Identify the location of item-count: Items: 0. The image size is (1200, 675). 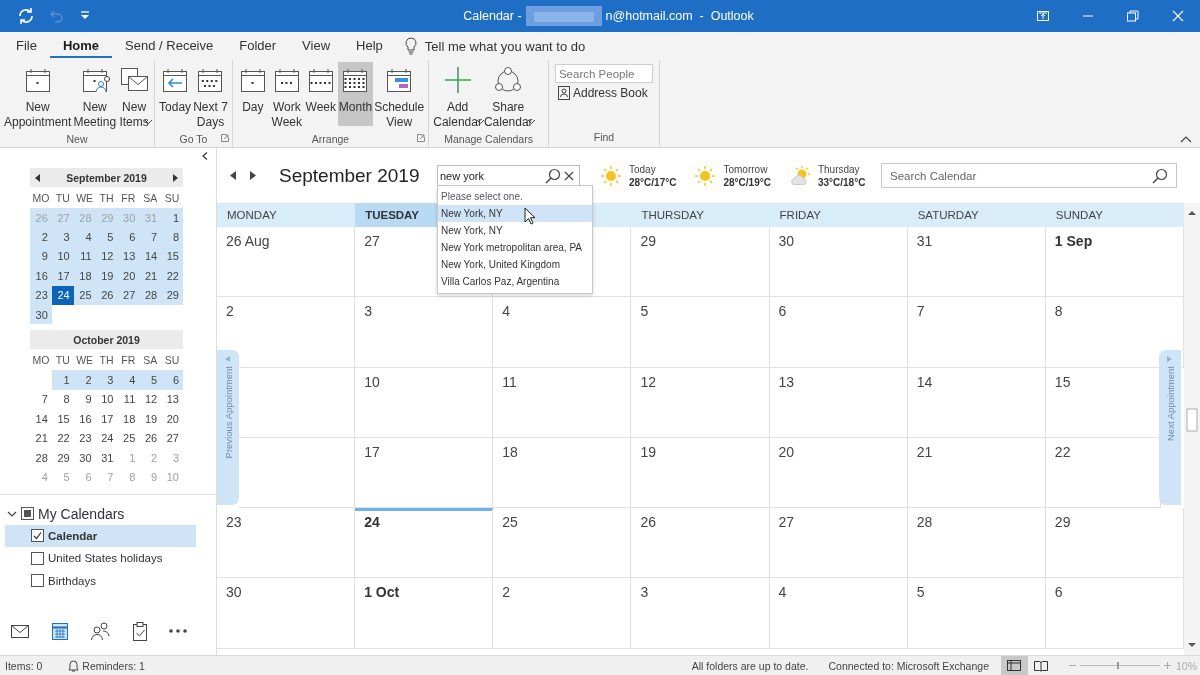
(24, 665).